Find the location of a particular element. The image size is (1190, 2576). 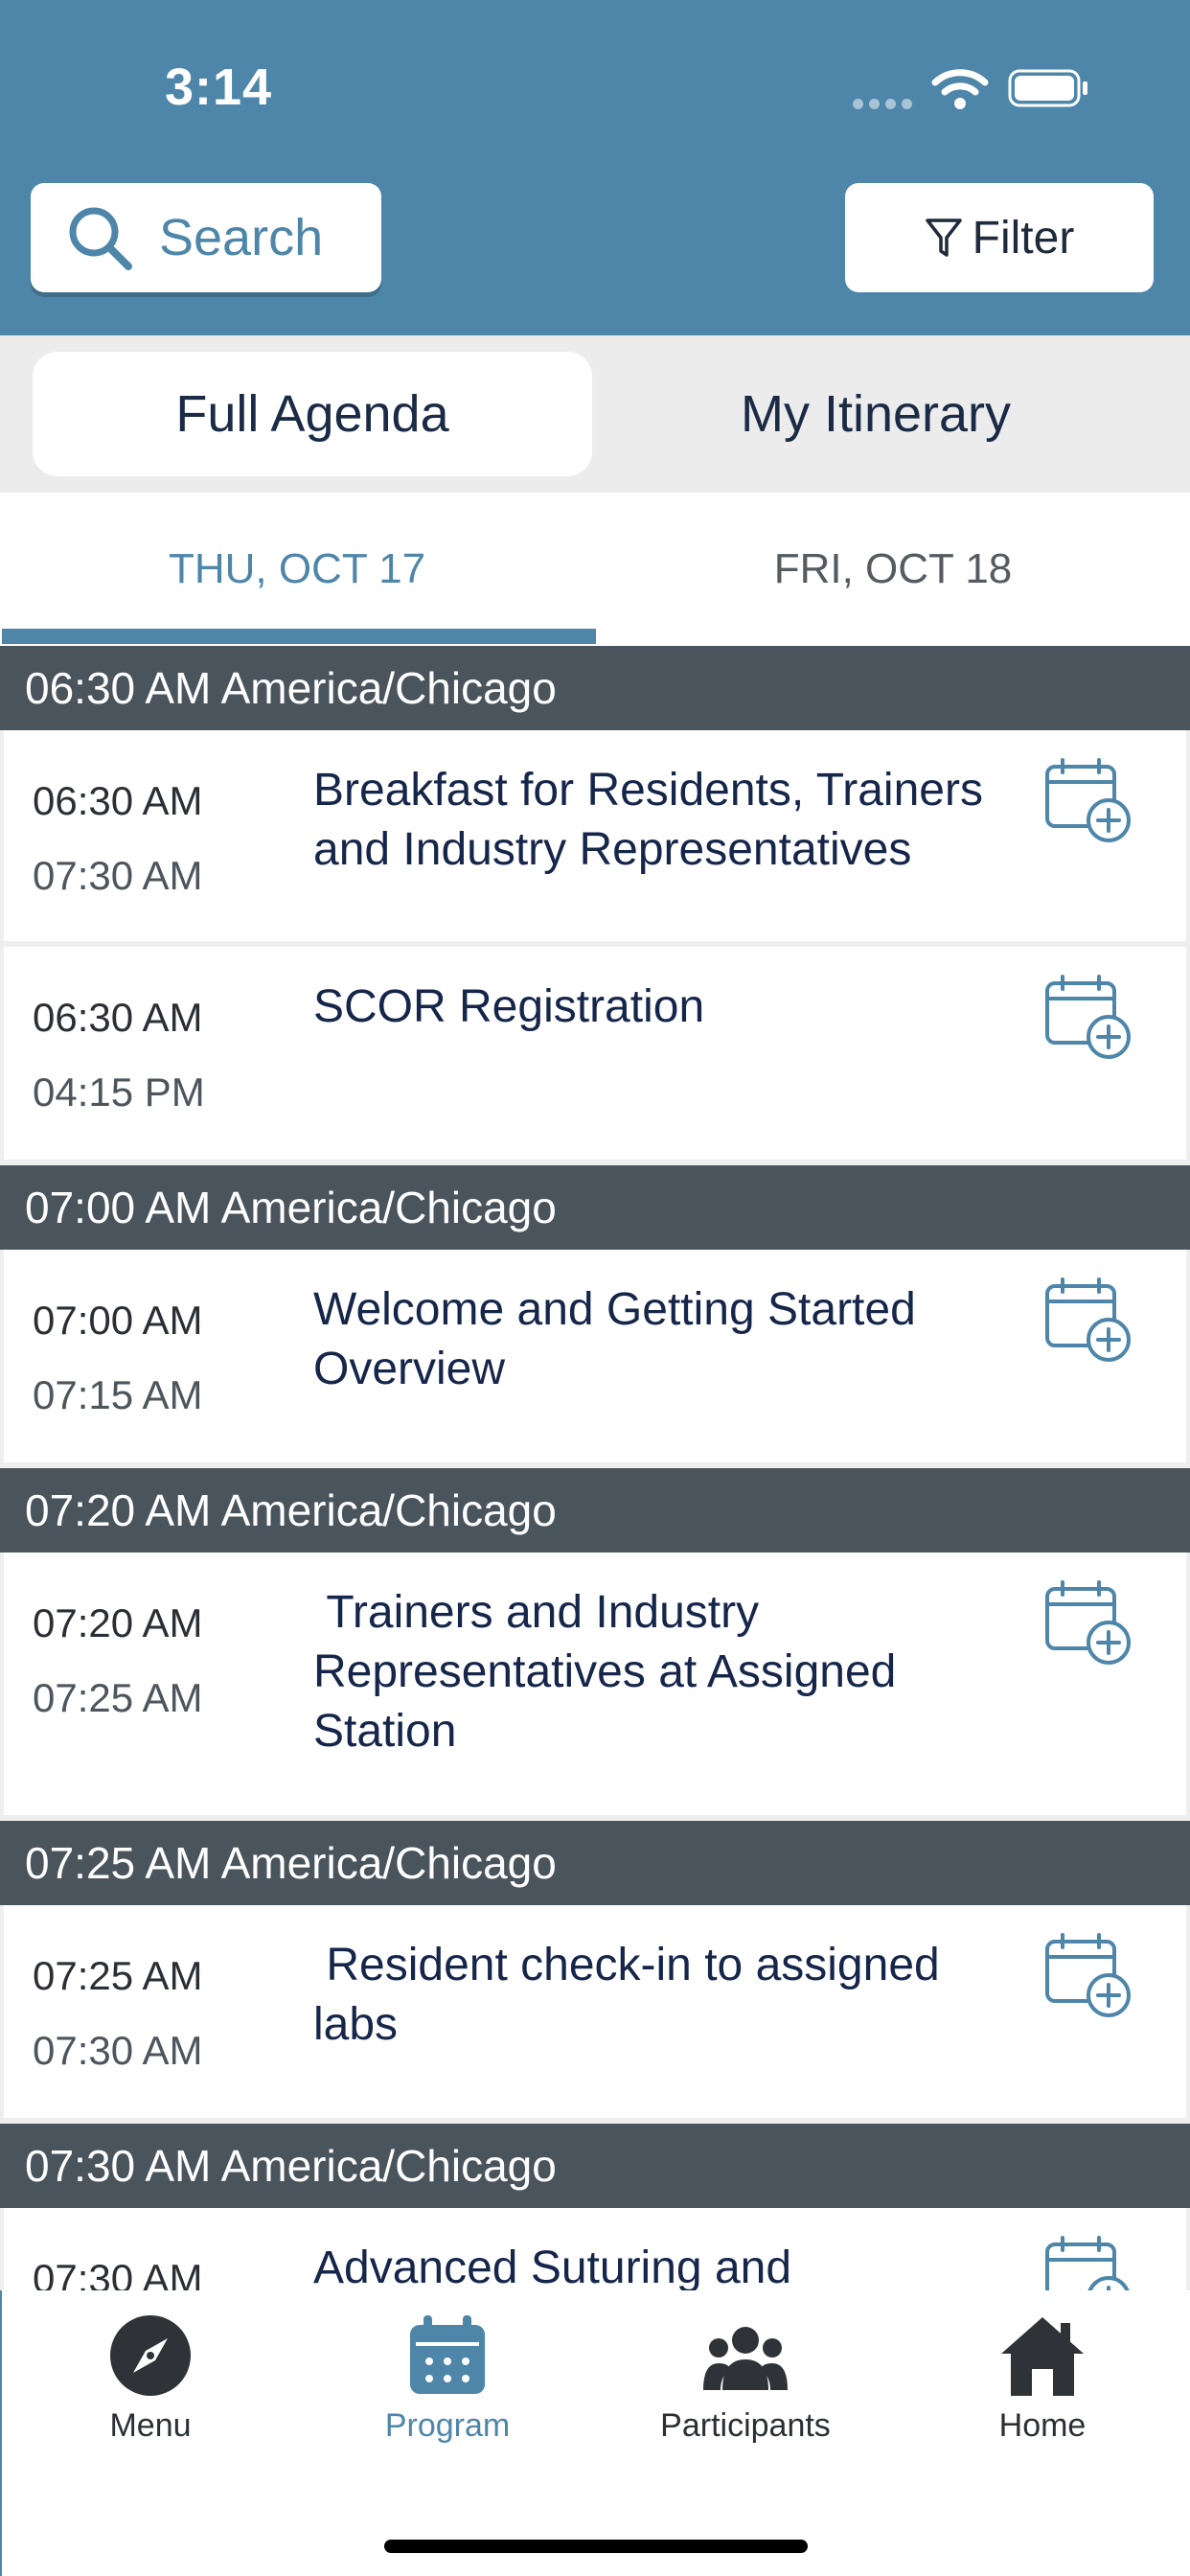

day-tab-thu-oct-17: THU, OCT 17 is located at coordinates (297, 569).